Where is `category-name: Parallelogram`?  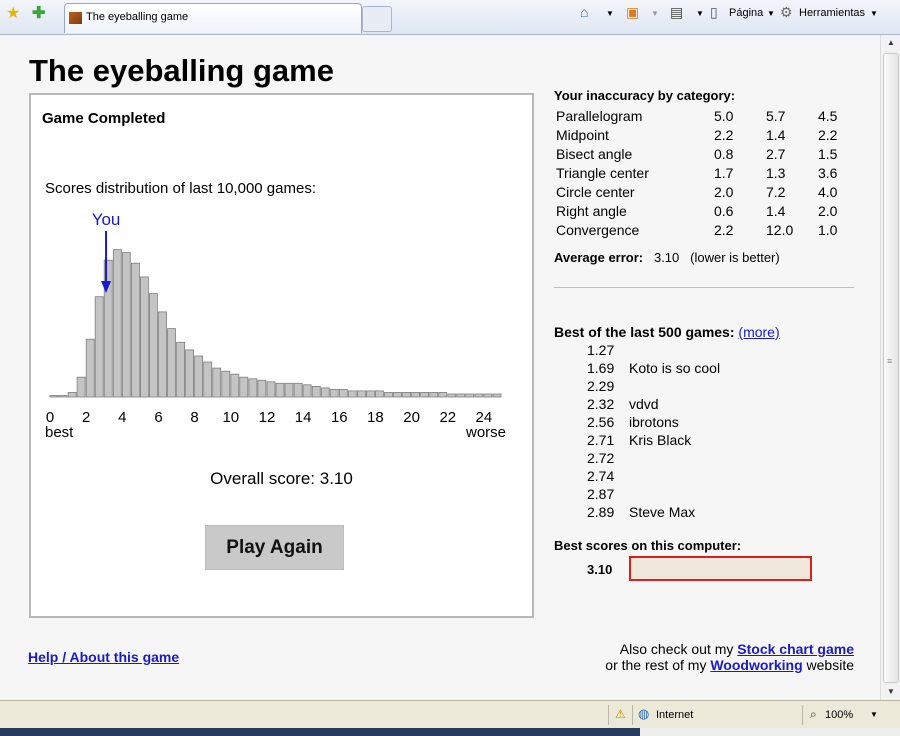
category-name: Parallelogram is located at coordinates (599, 115).